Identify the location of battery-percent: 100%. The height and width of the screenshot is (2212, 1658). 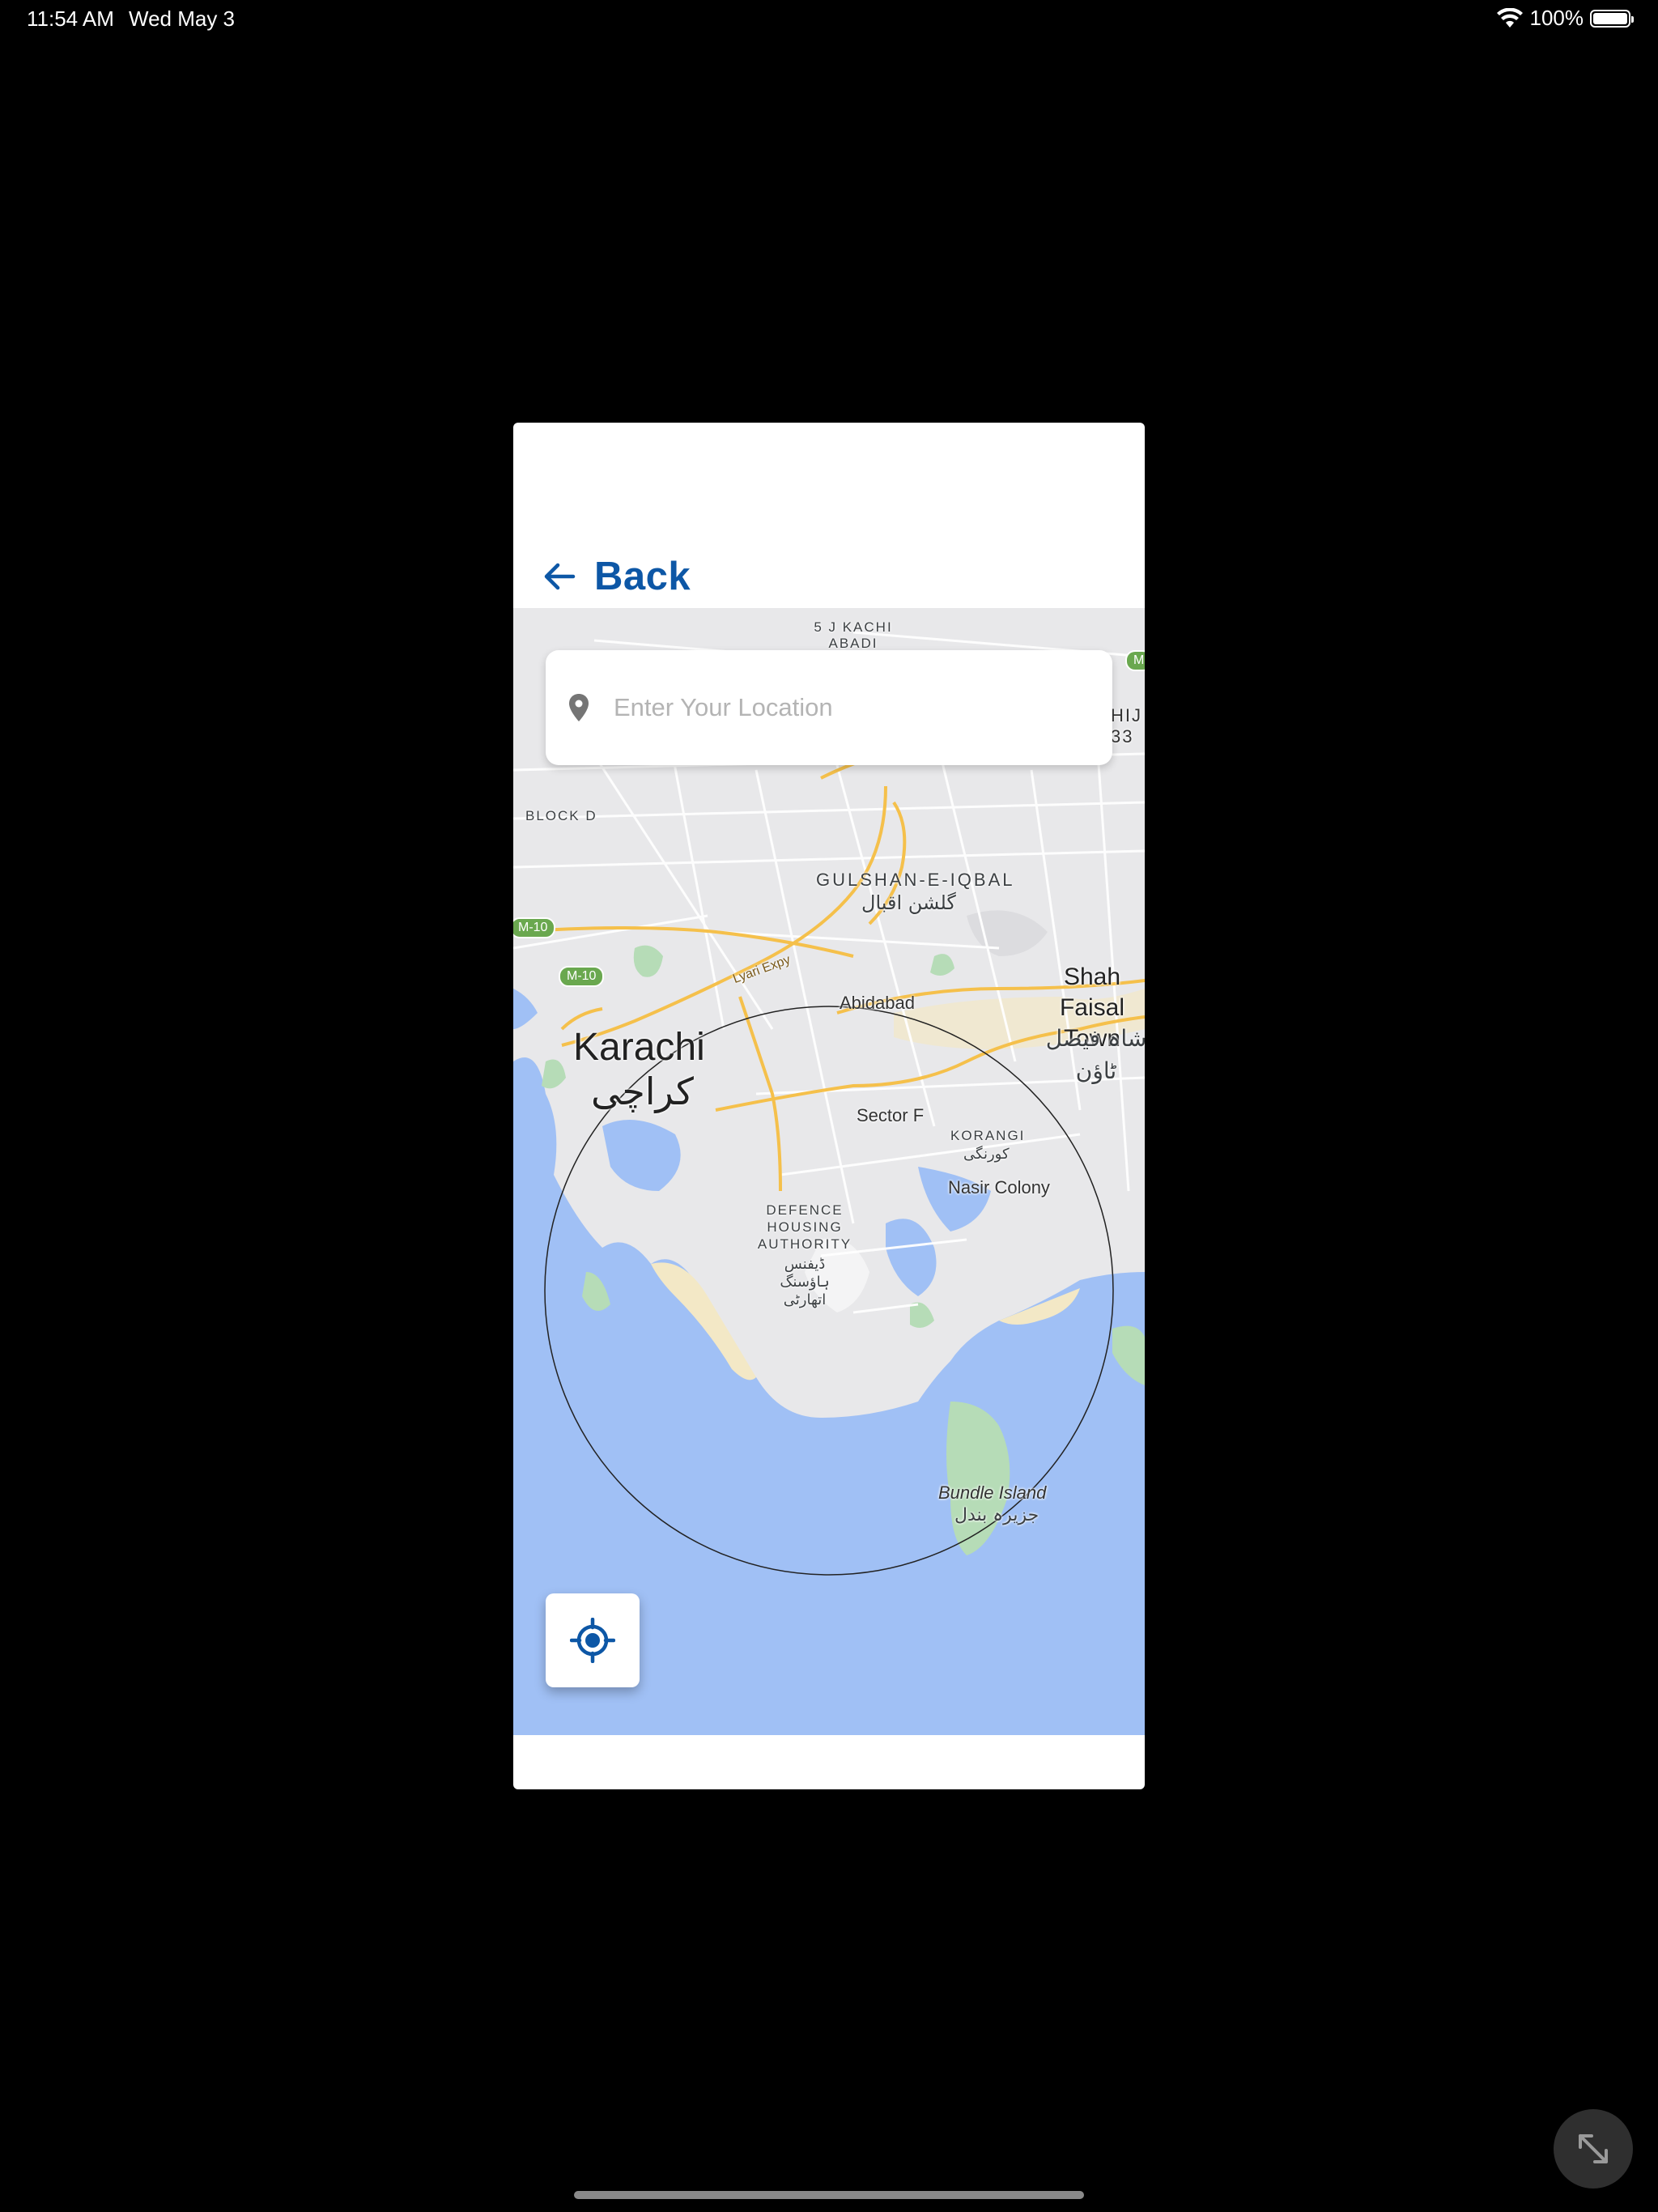
(1556, 18).